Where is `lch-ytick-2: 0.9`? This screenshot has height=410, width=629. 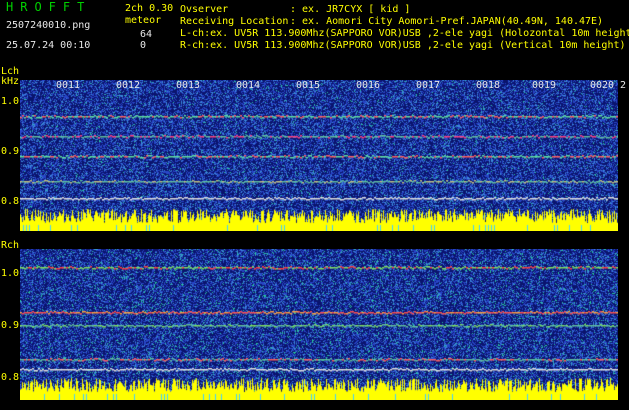 lch-ytick-2: 0.9 is located at coordinates (10, 151).